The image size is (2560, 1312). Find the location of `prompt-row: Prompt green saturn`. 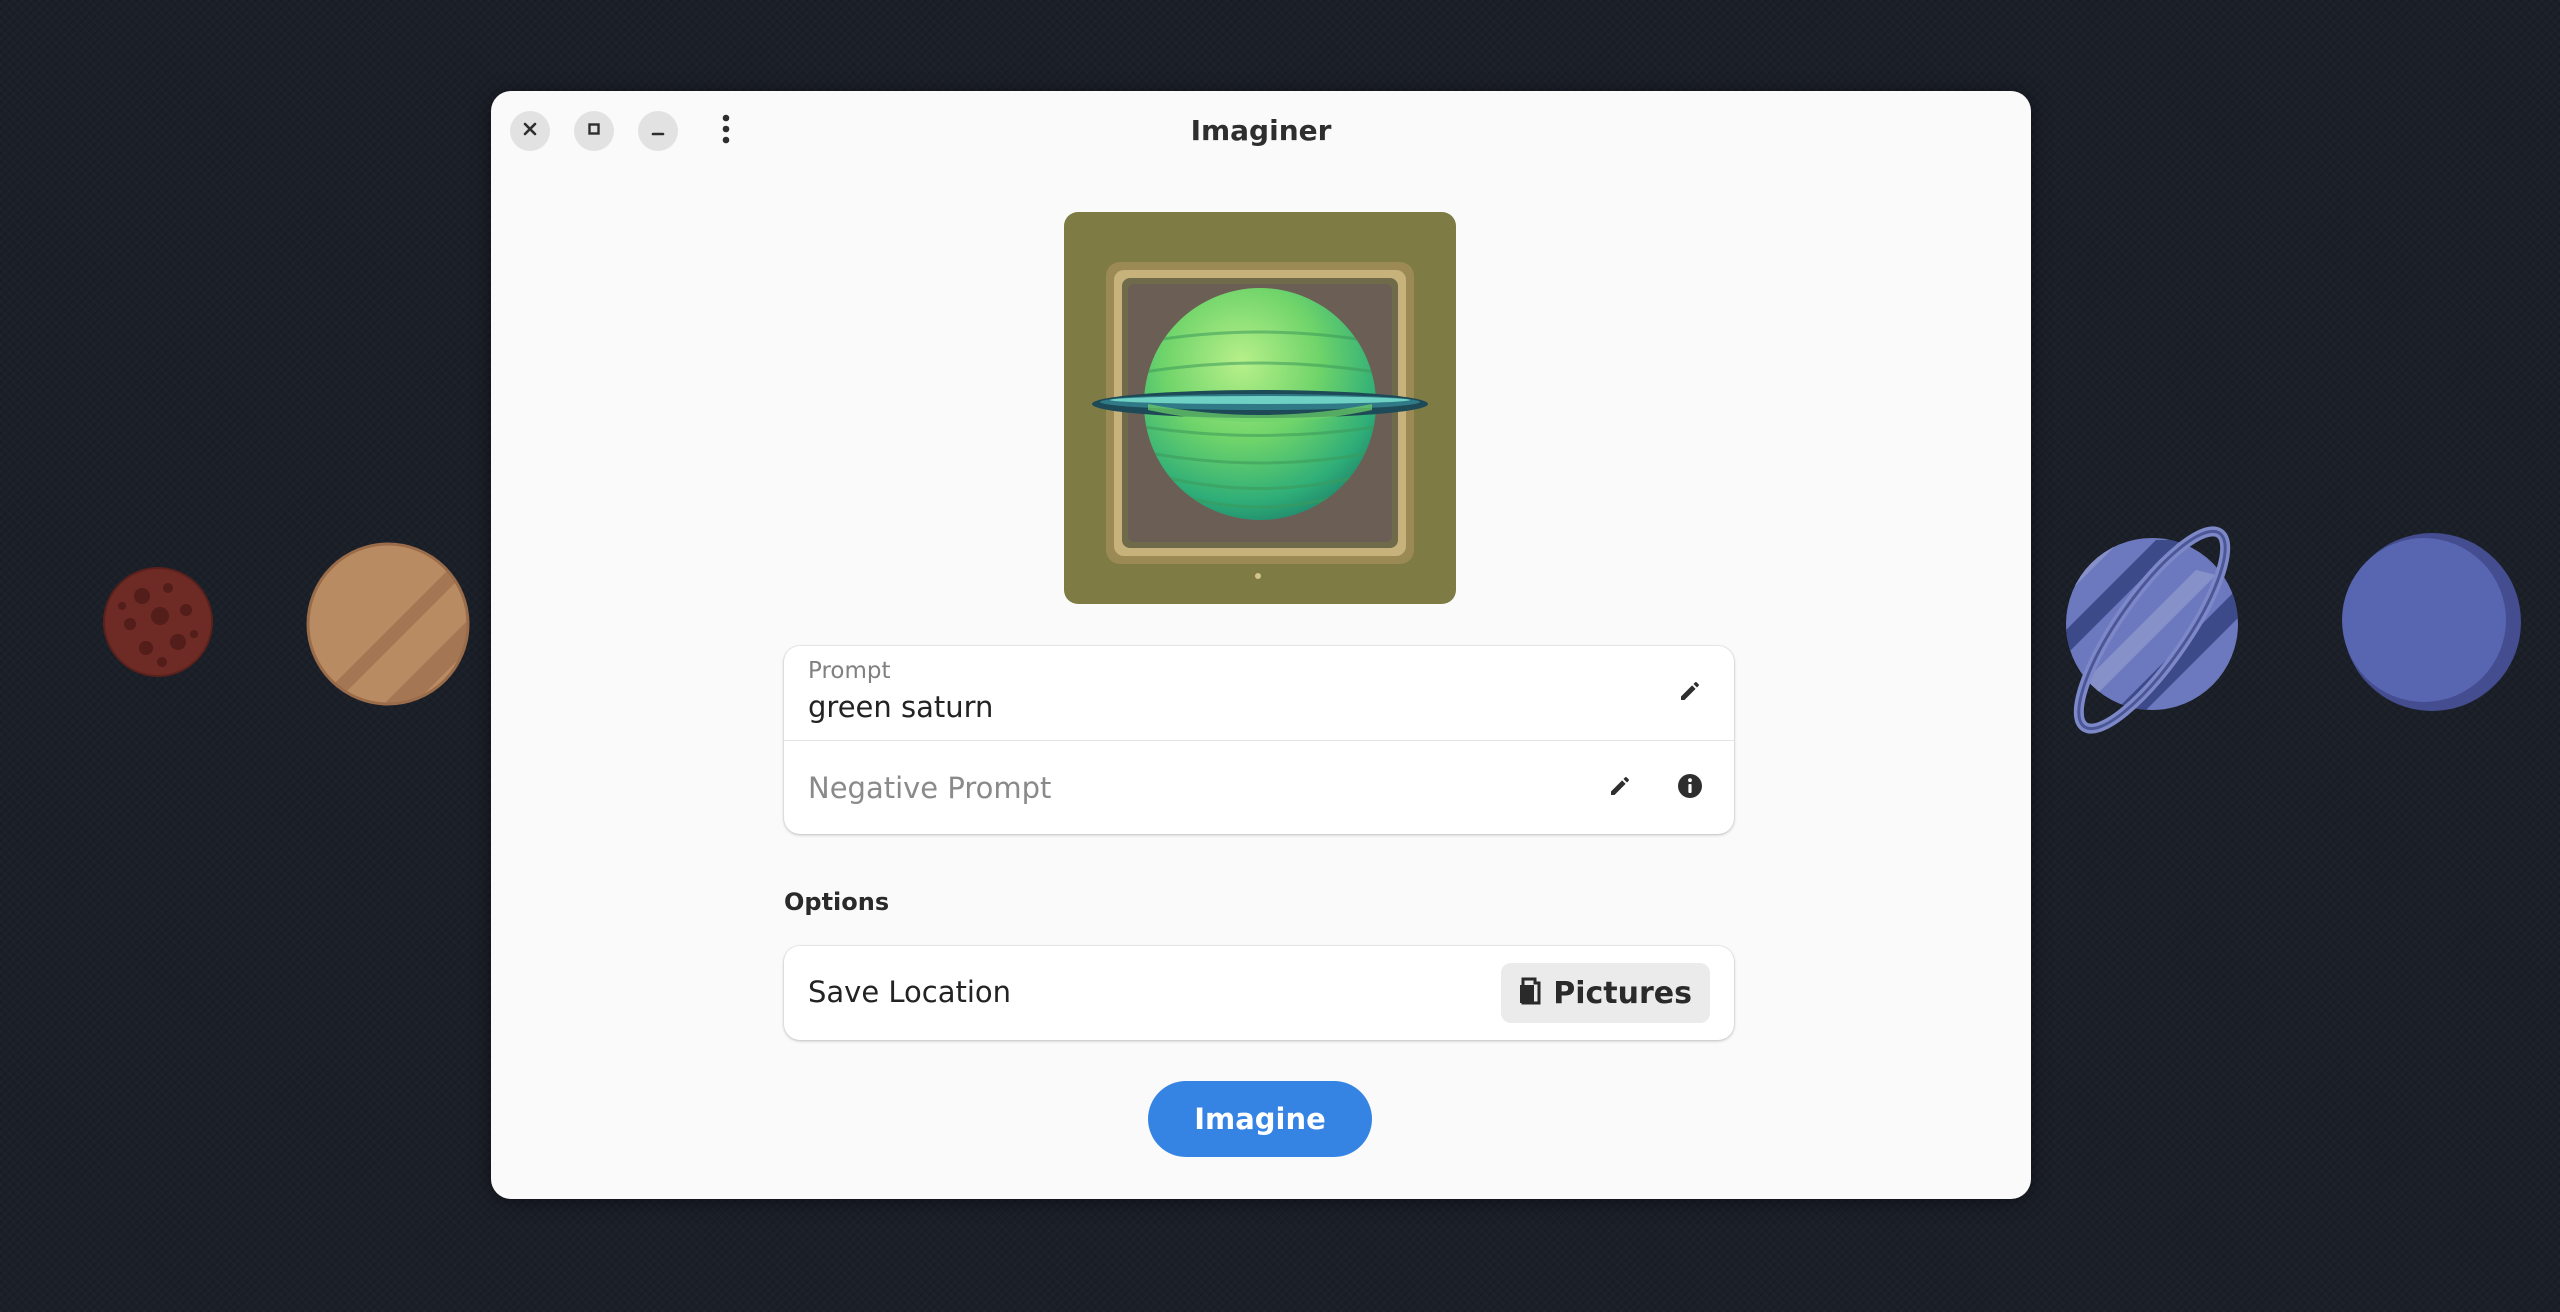

prompt-row: Prompt green saturn is located at coordinates (1259, 693).